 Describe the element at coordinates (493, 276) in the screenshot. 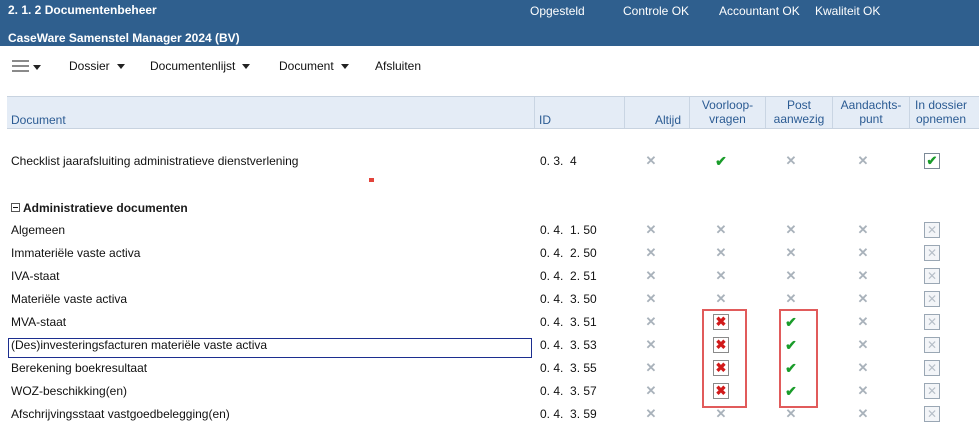

I see `table-row: IVA-staat 0. 4. 2. 51 ✕ ✕ ✕ ✕ ✕` at that location.